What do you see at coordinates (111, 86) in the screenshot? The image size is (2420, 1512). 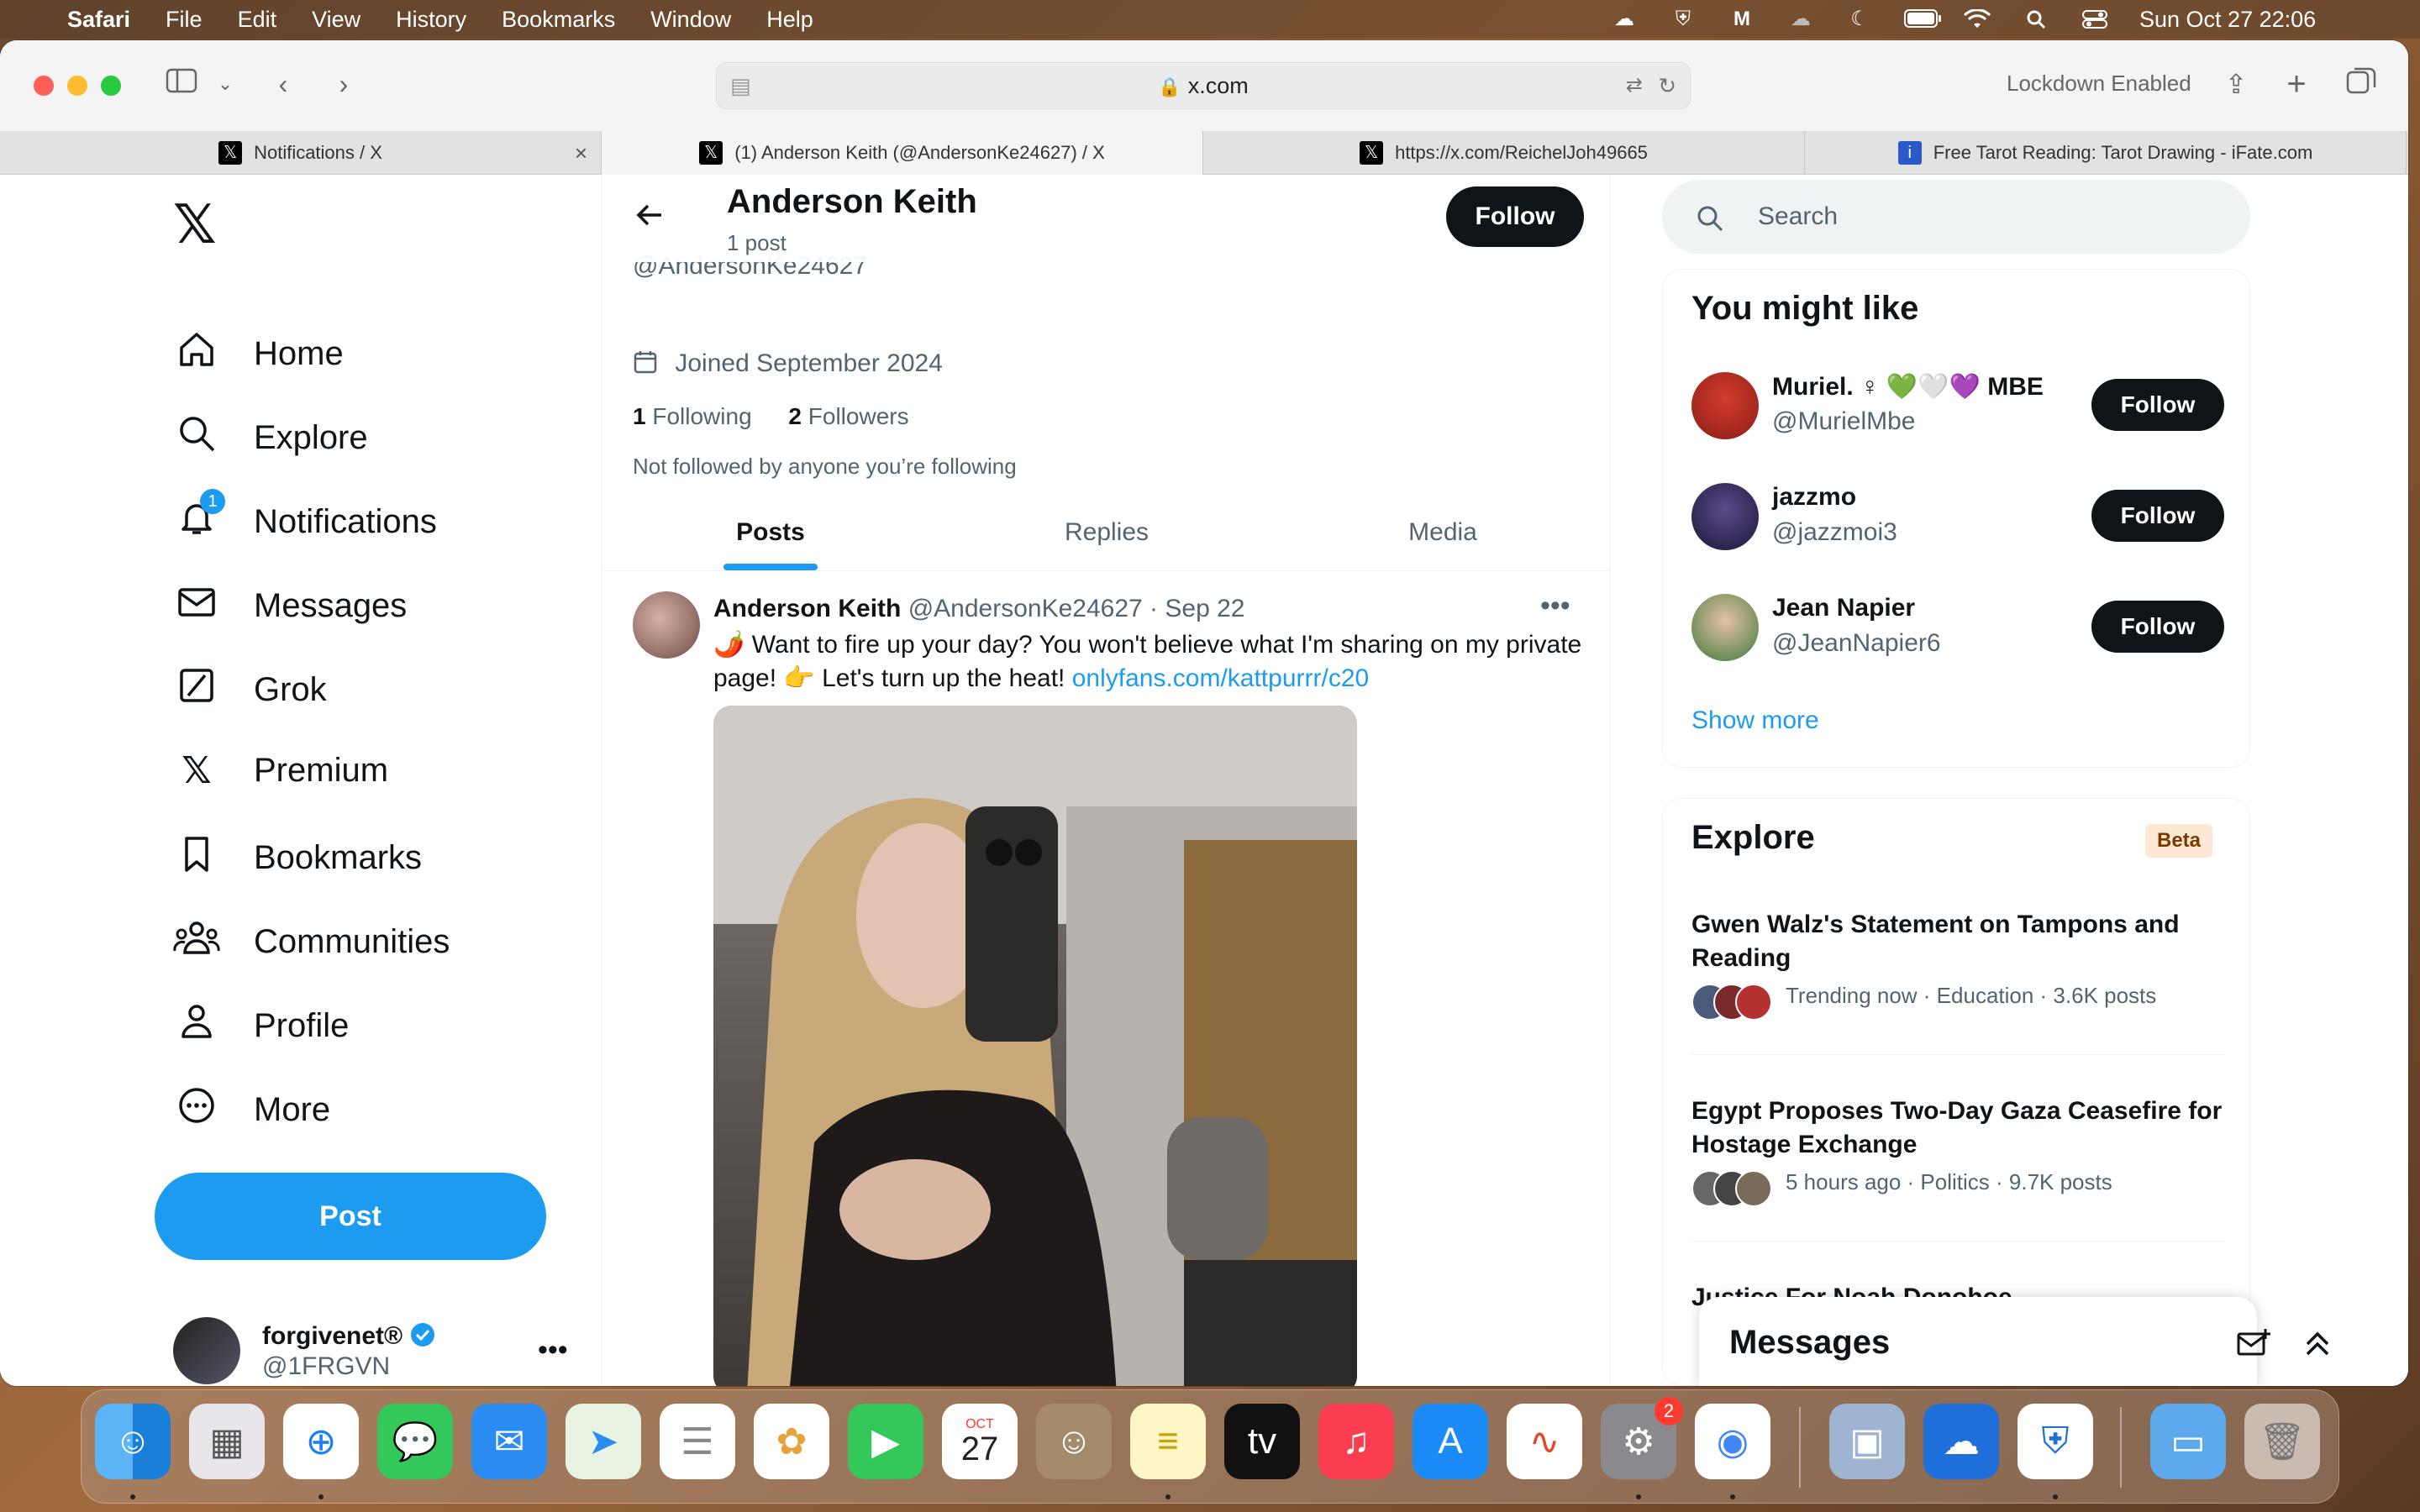 I see `zoom-window-button` at bounding box center [111, 86].